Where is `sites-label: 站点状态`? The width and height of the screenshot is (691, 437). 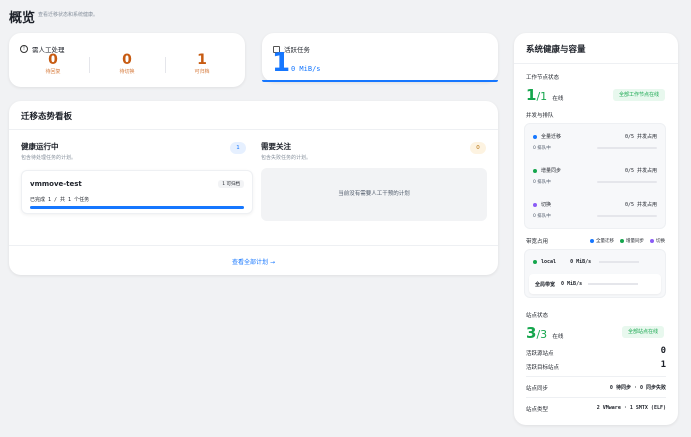 sites-label: 站点状态 is located at coordinates (537, 316).